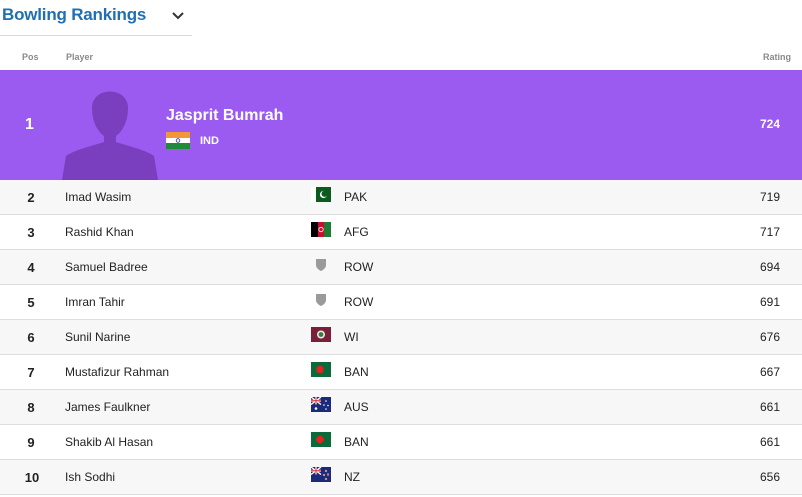  I want to click on australia-flag, so click(321, 404).